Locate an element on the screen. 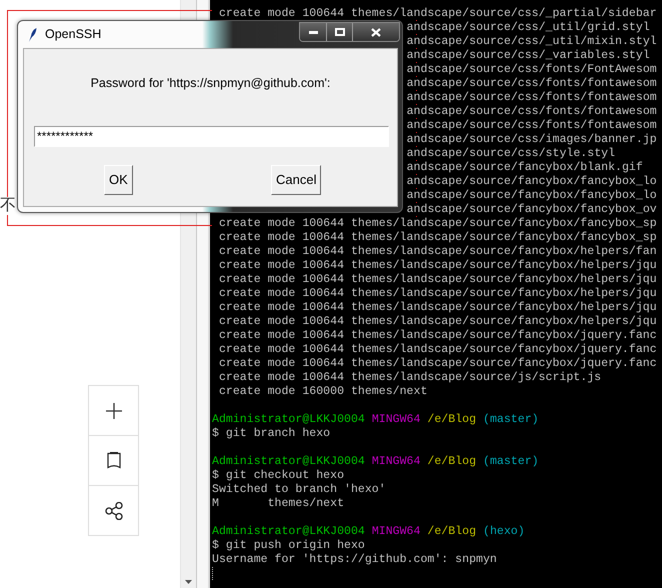 The width and height of the screenshot is (662, 588). plus-icon is located at coordinates (114, 410).